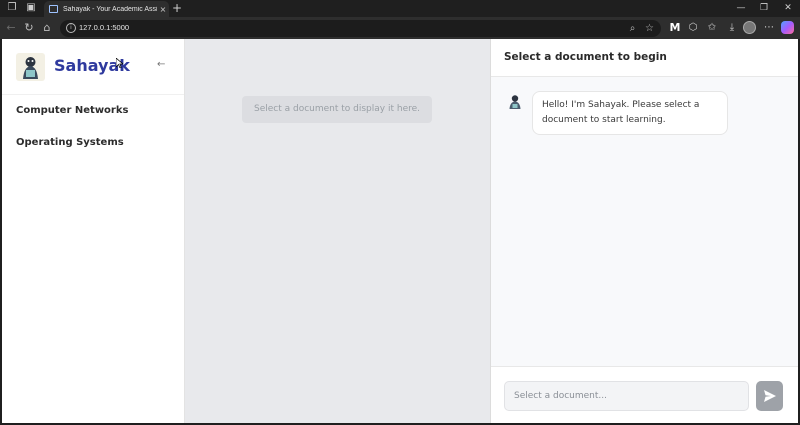  I want to click on chat-input-bar, so click(644, 394).